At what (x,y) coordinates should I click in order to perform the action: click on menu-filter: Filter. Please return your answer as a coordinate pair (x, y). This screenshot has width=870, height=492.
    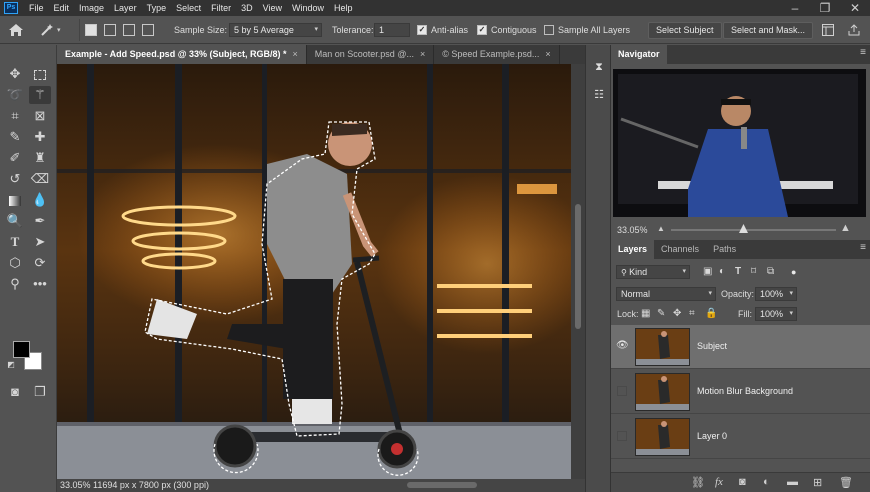
    Looking at the image, I should click on (221, 8).